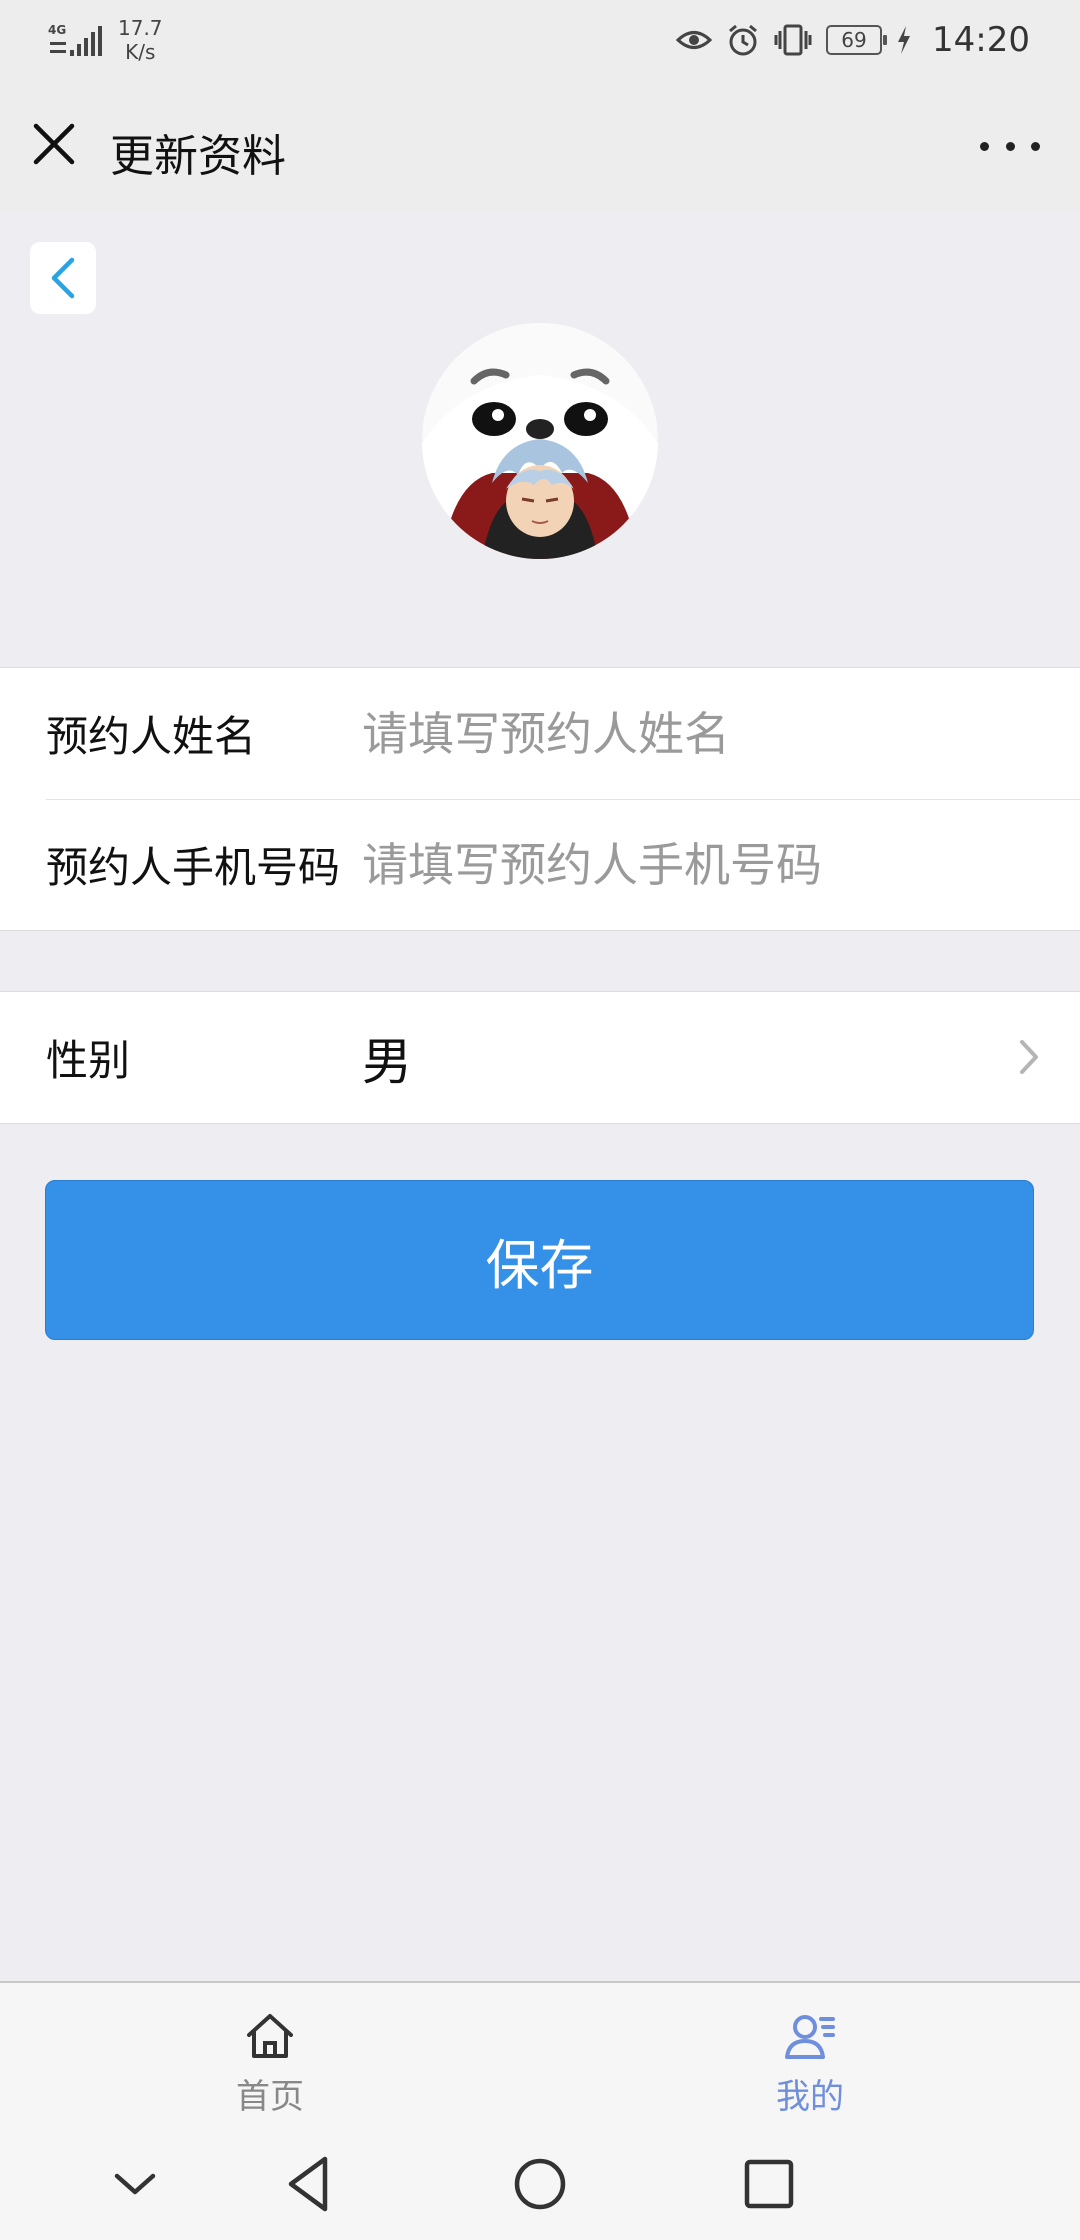  Describe the element at coordinates (140, 52) in the screenshot. I see `net-speed-unit: K/s` at that location.